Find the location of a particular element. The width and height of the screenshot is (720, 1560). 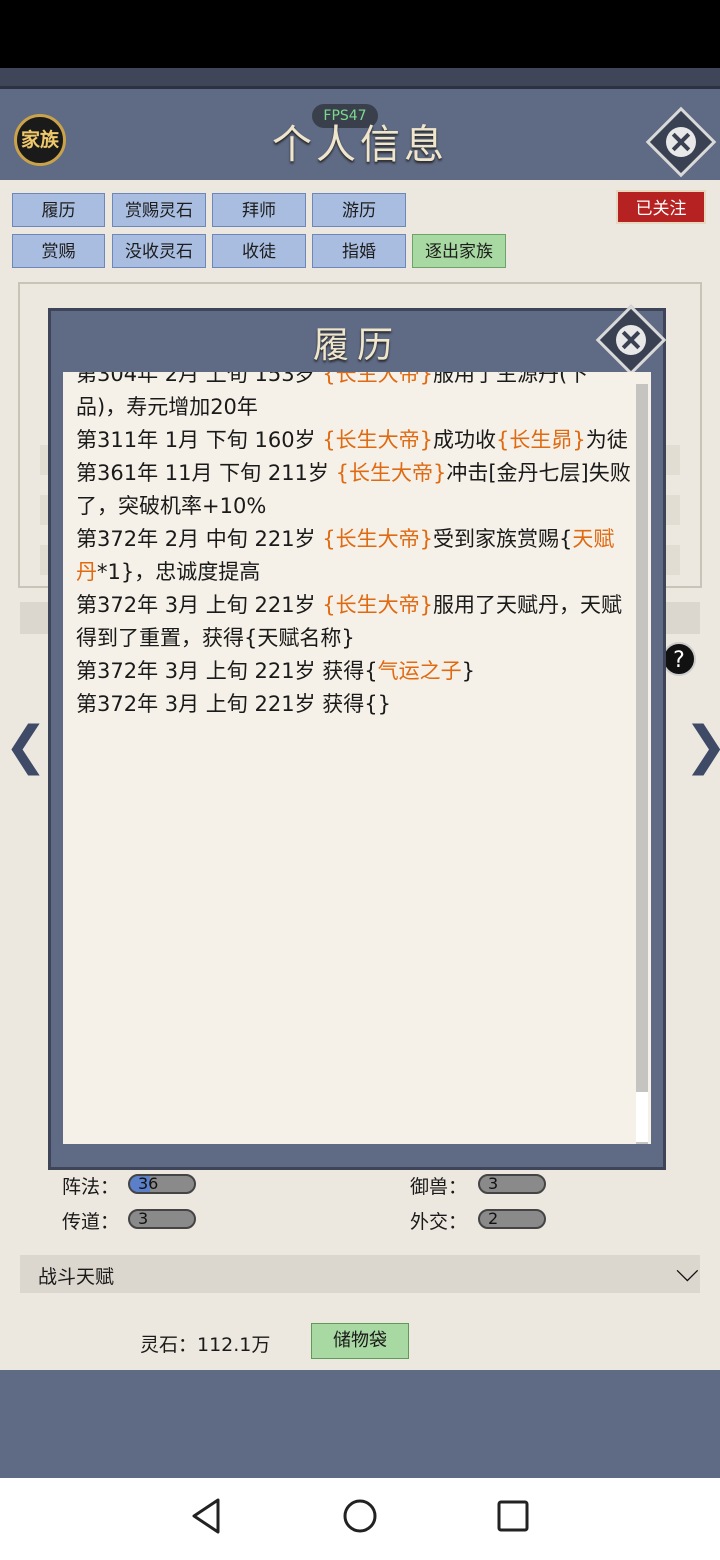

entry-text: 第372年 3月 上旬 221岁 获得{ is located at coordinates (227, 671).